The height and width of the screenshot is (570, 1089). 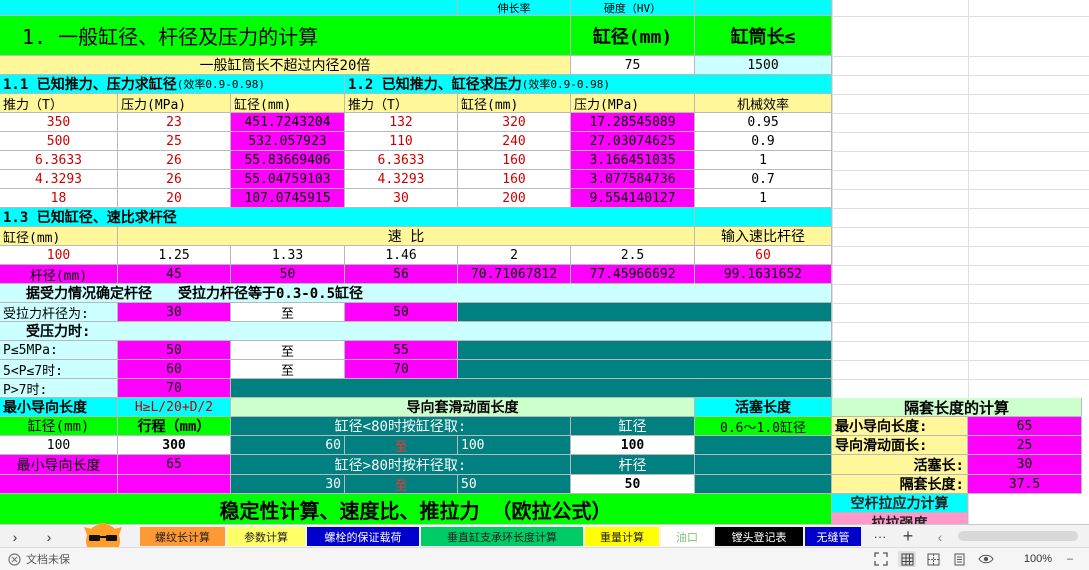 I want to click on header-pressure-2: 压力(MPa), so click(x=633, y=103).